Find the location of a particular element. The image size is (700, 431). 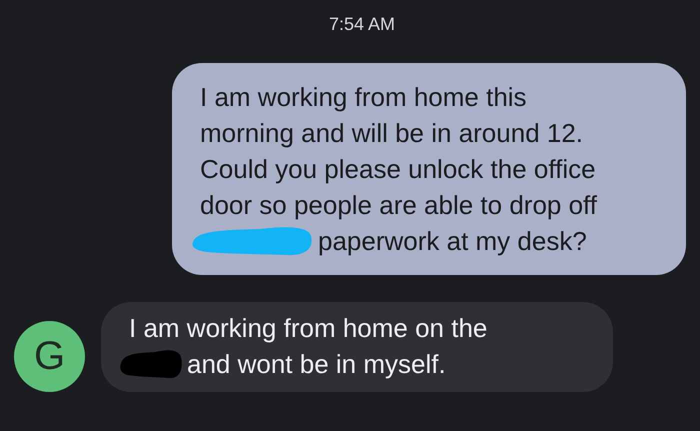

message-timestamp: 7:54 AM is located at coordinates (362, 24).